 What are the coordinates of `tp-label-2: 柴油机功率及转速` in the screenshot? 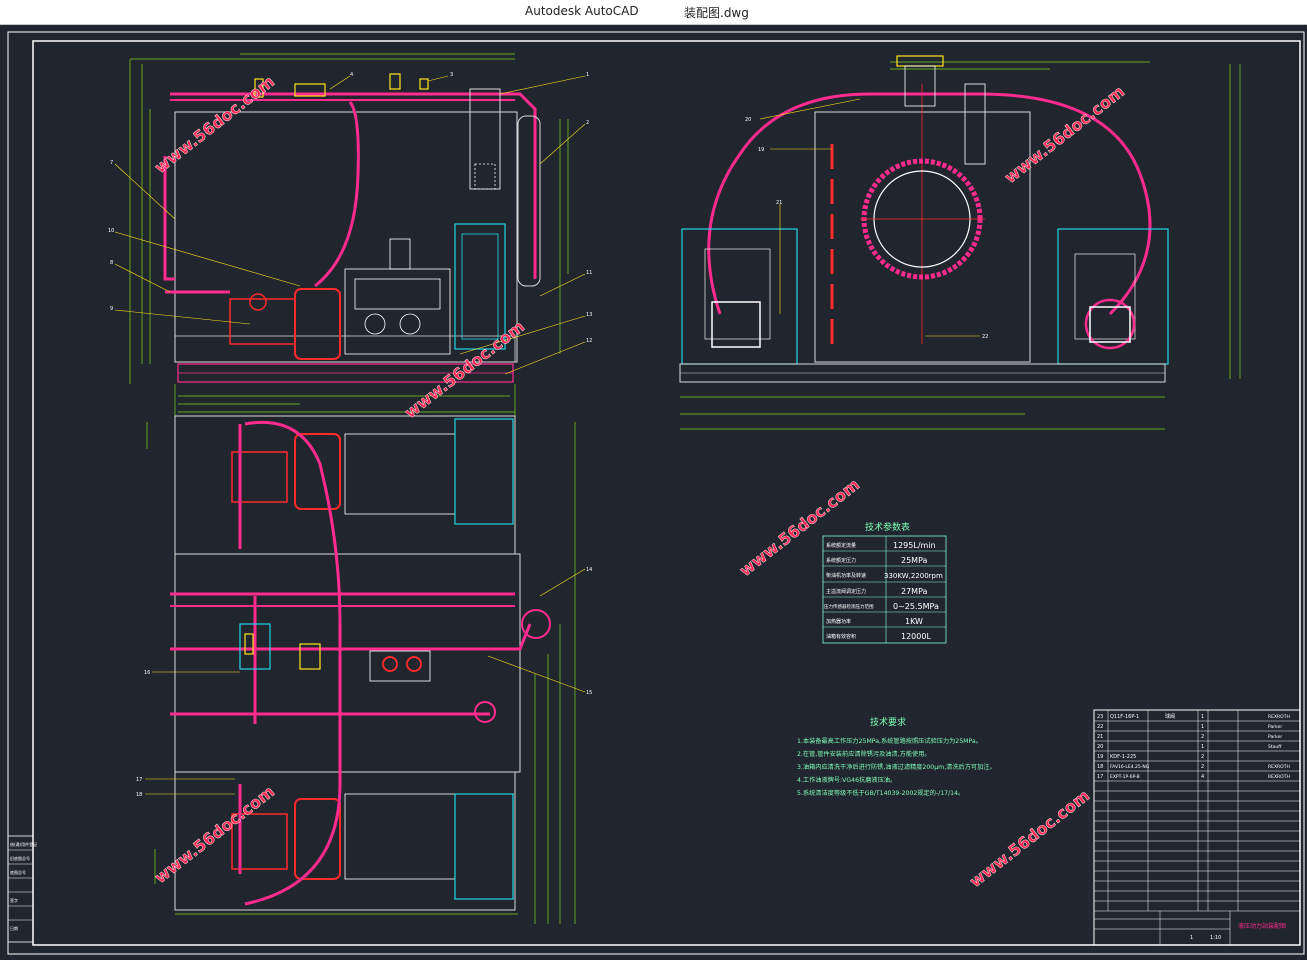 It's located at (846, 575).